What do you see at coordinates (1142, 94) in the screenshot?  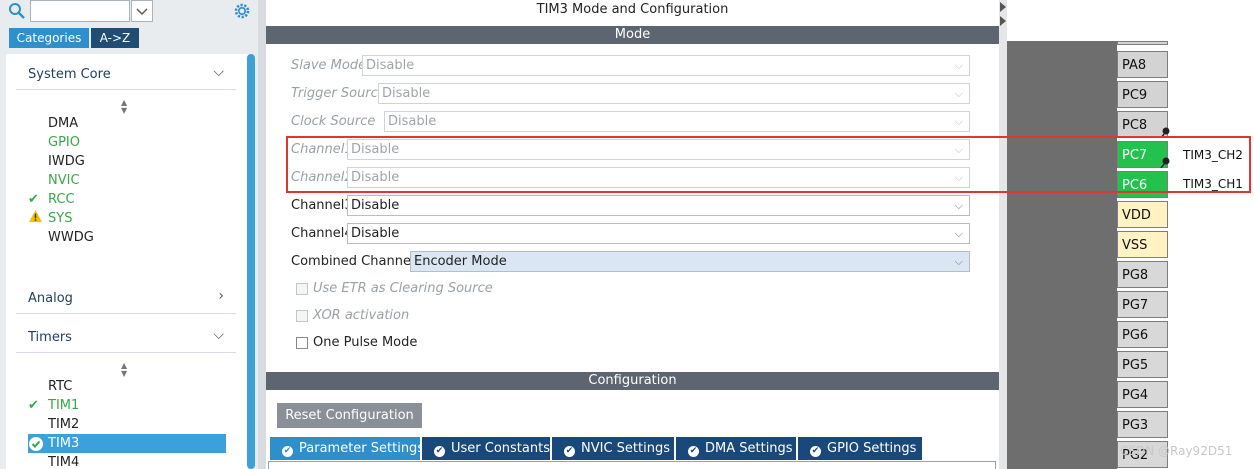 I see `pin-pc9: PC9` at bounding box center [1142, 94].